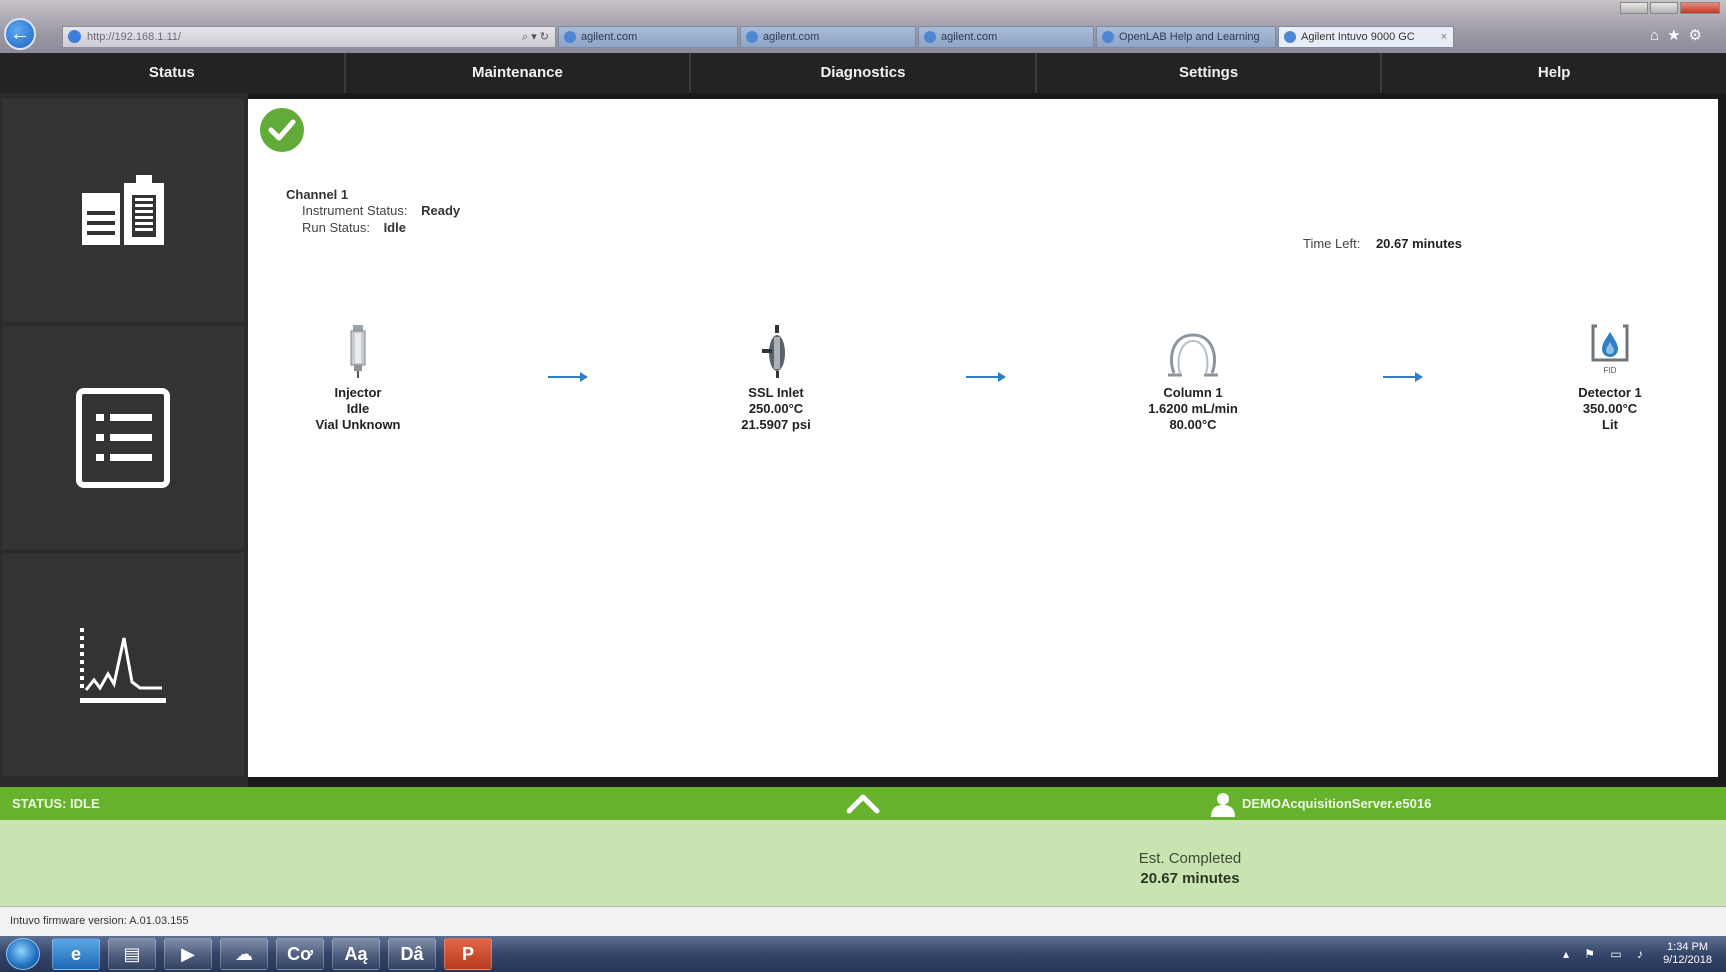  I want to click on address-text: http://192.168.1.11/, so click(134, 37).